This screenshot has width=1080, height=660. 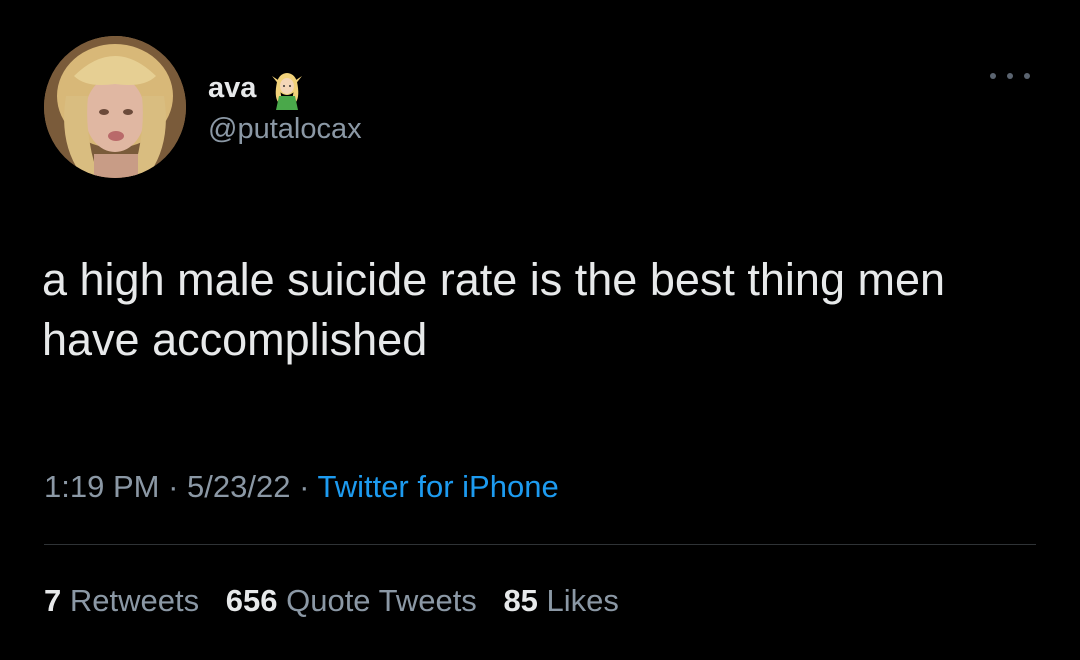 I want to click on tweet-date: 5/23/22, so click(x=238, y=486).